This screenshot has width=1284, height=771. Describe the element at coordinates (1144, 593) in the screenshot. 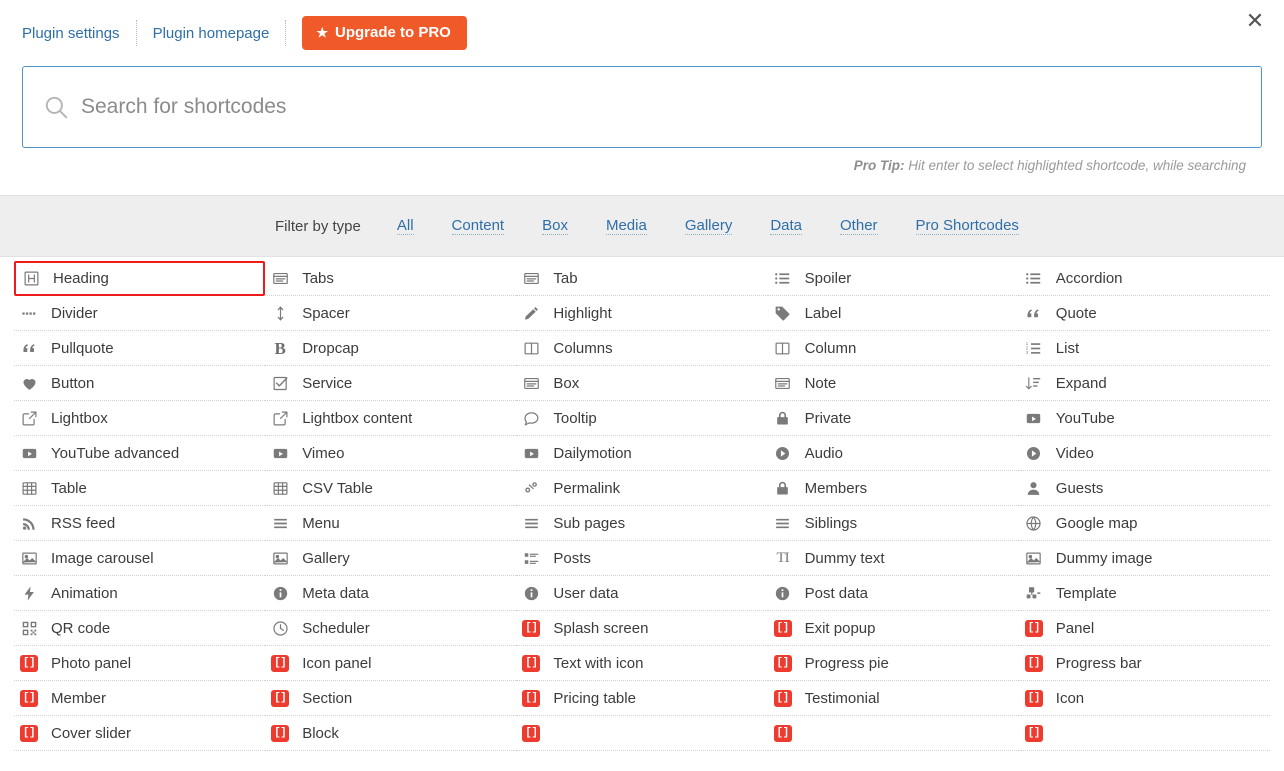

I see `shortcode-item-template: Template` at that location.